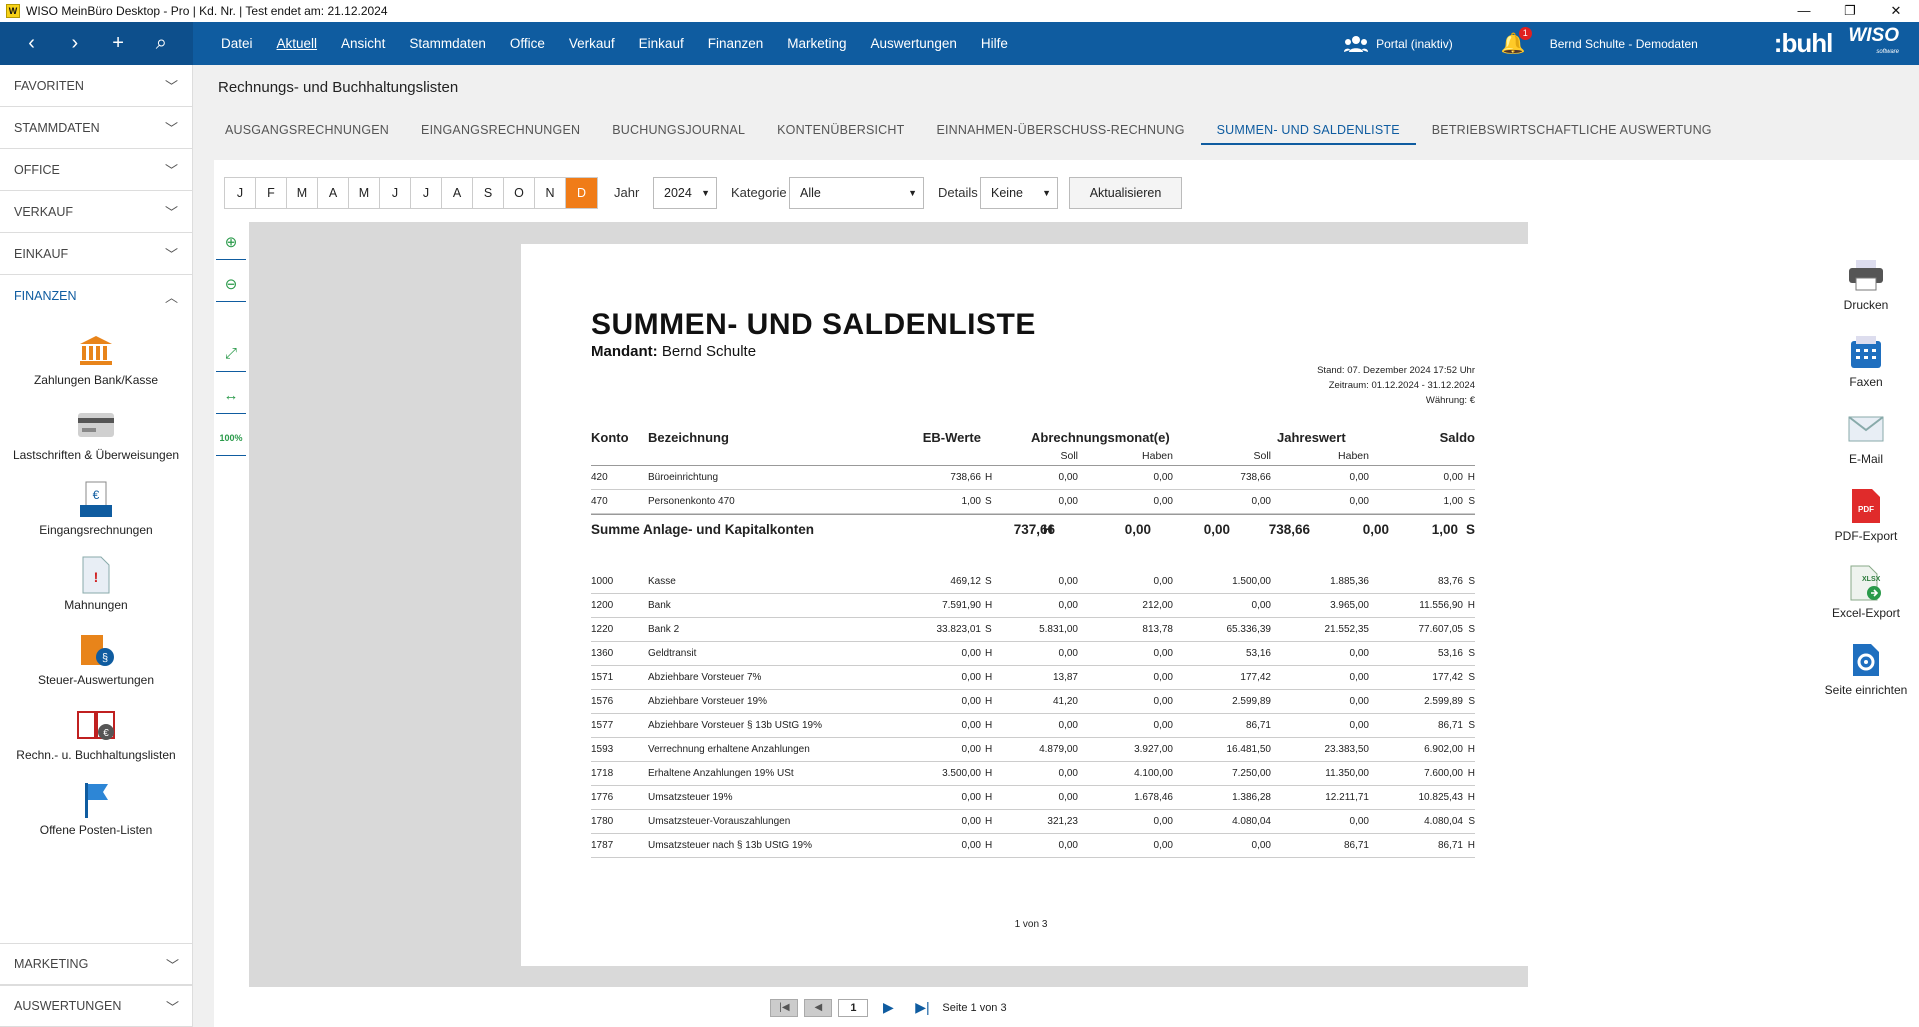  I want to click on month-button-12: D, so click(581, 193).